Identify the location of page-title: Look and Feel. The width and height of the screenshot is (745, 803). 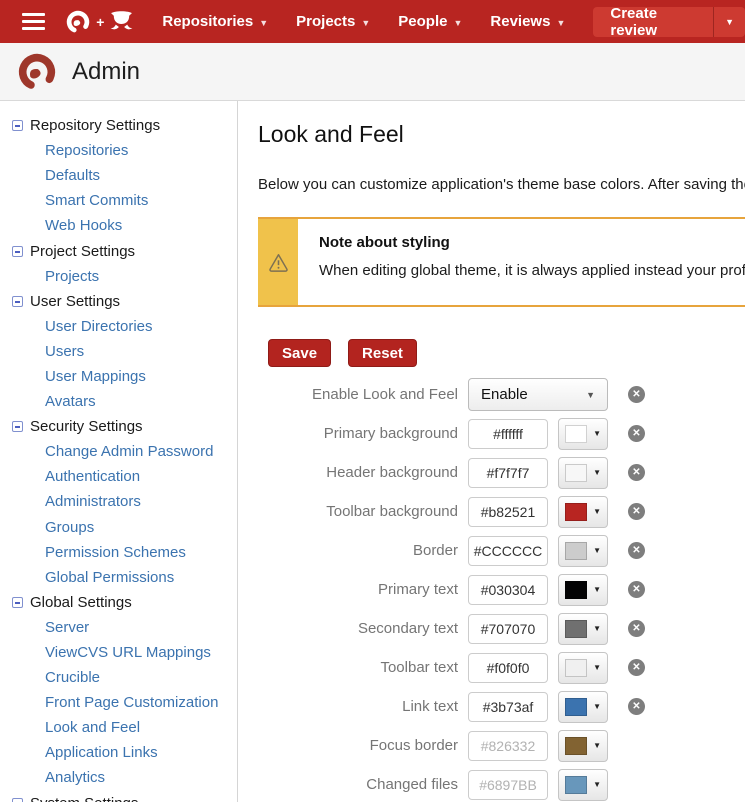
(331, 134).